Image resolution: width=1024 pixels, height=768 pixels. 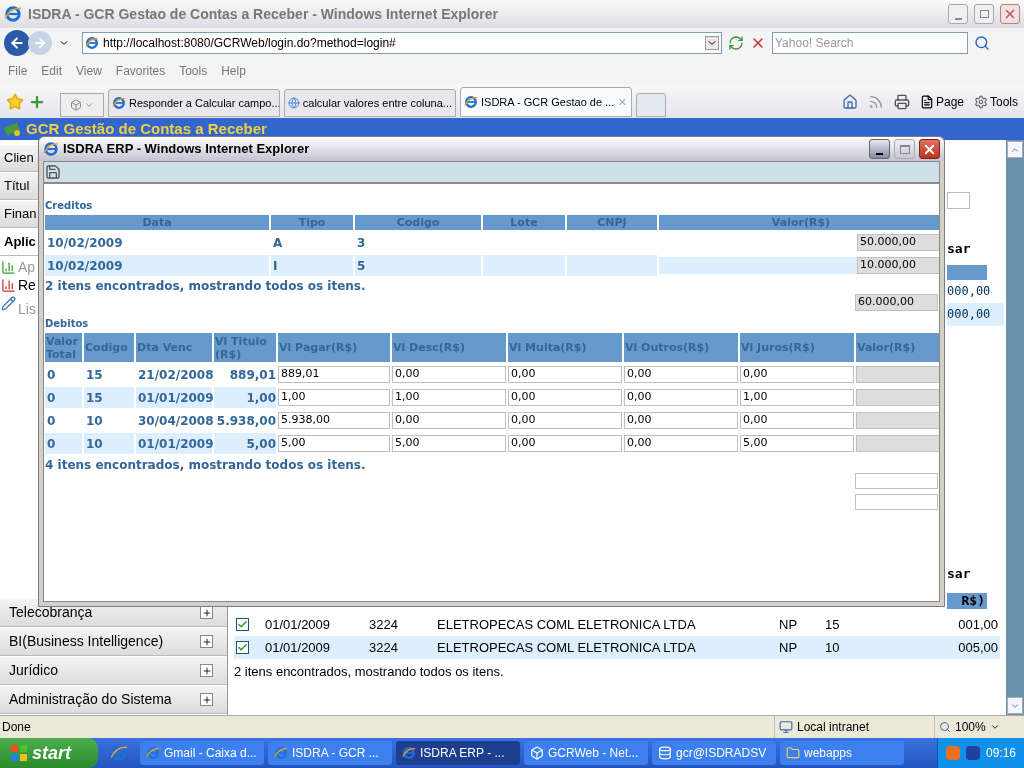 What do you see at coordinates (53, 172) in the screenshot?
I see `save-icon` at bounding box center [53, 172].